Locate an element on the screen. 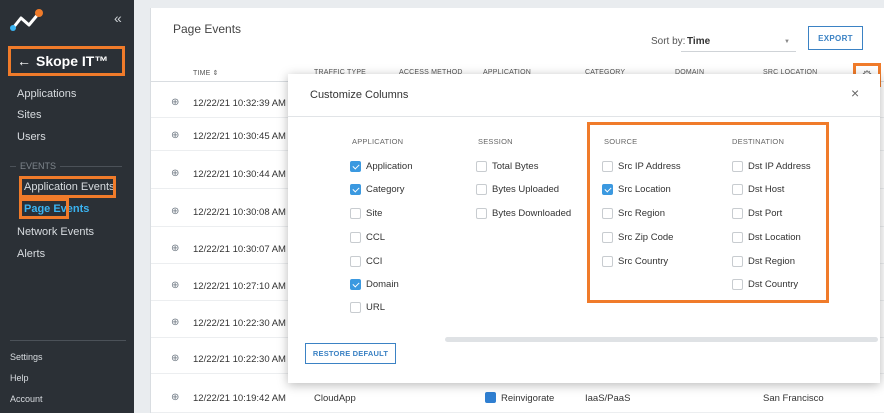 Image resolution: width=884 pixels, height=413 pixels. option-label: Domain is located at coordinates (382, 284).